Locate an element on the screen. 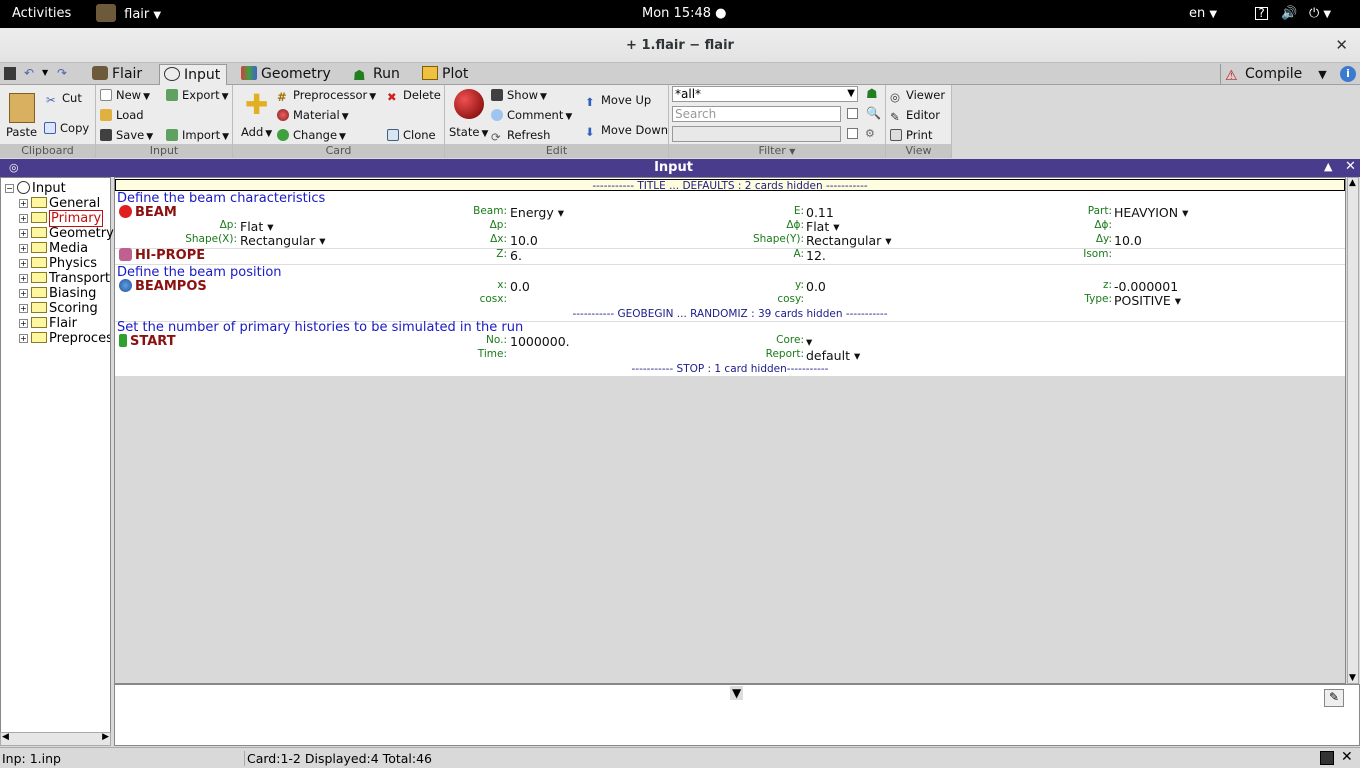  edit-note-icon: ✎ is located at coordinates (1334, 698).